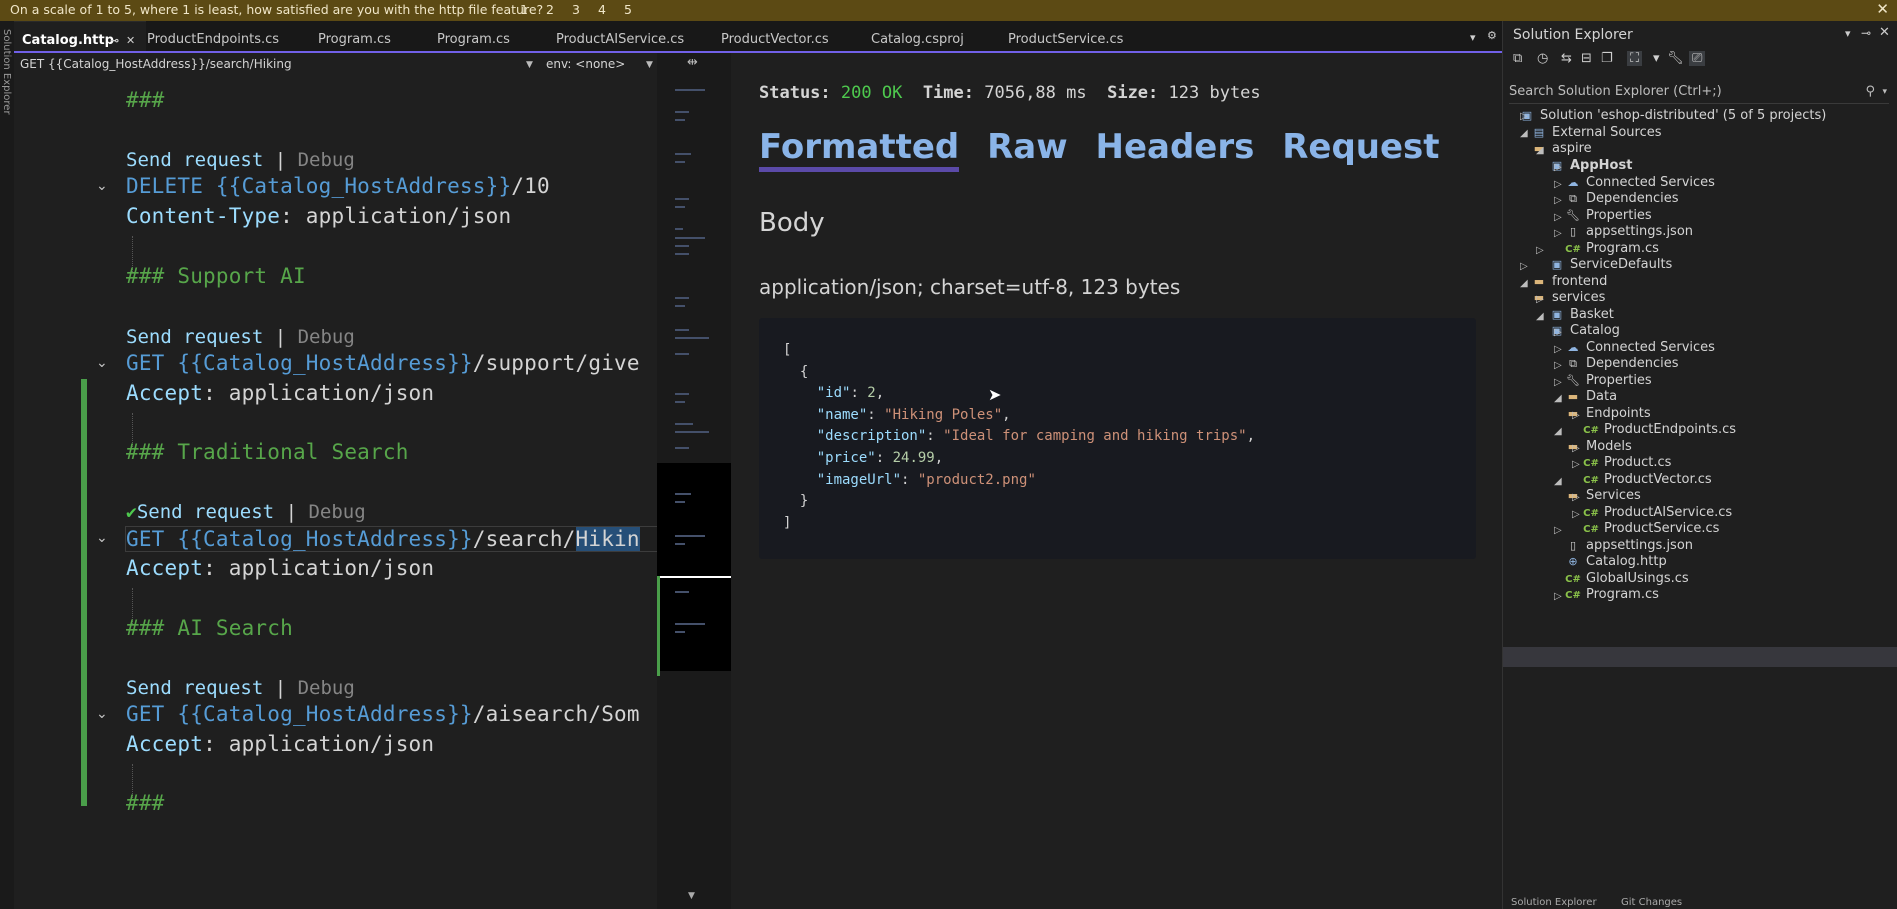  I want to click on tab-formatted: Formatted, so click(859, 149).